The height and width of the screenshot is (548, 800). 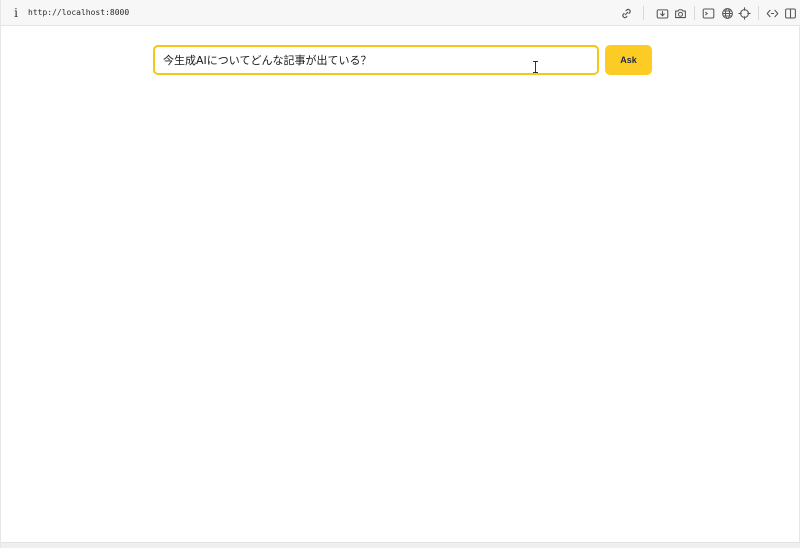 I want to click on link-icon, so click(x=626, y=13).